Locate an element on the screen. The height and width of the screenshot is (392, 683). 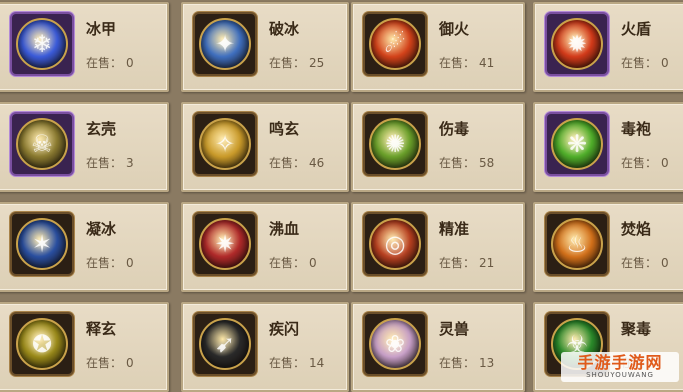
stock-value: 14 is located at coordinates (317, 363).